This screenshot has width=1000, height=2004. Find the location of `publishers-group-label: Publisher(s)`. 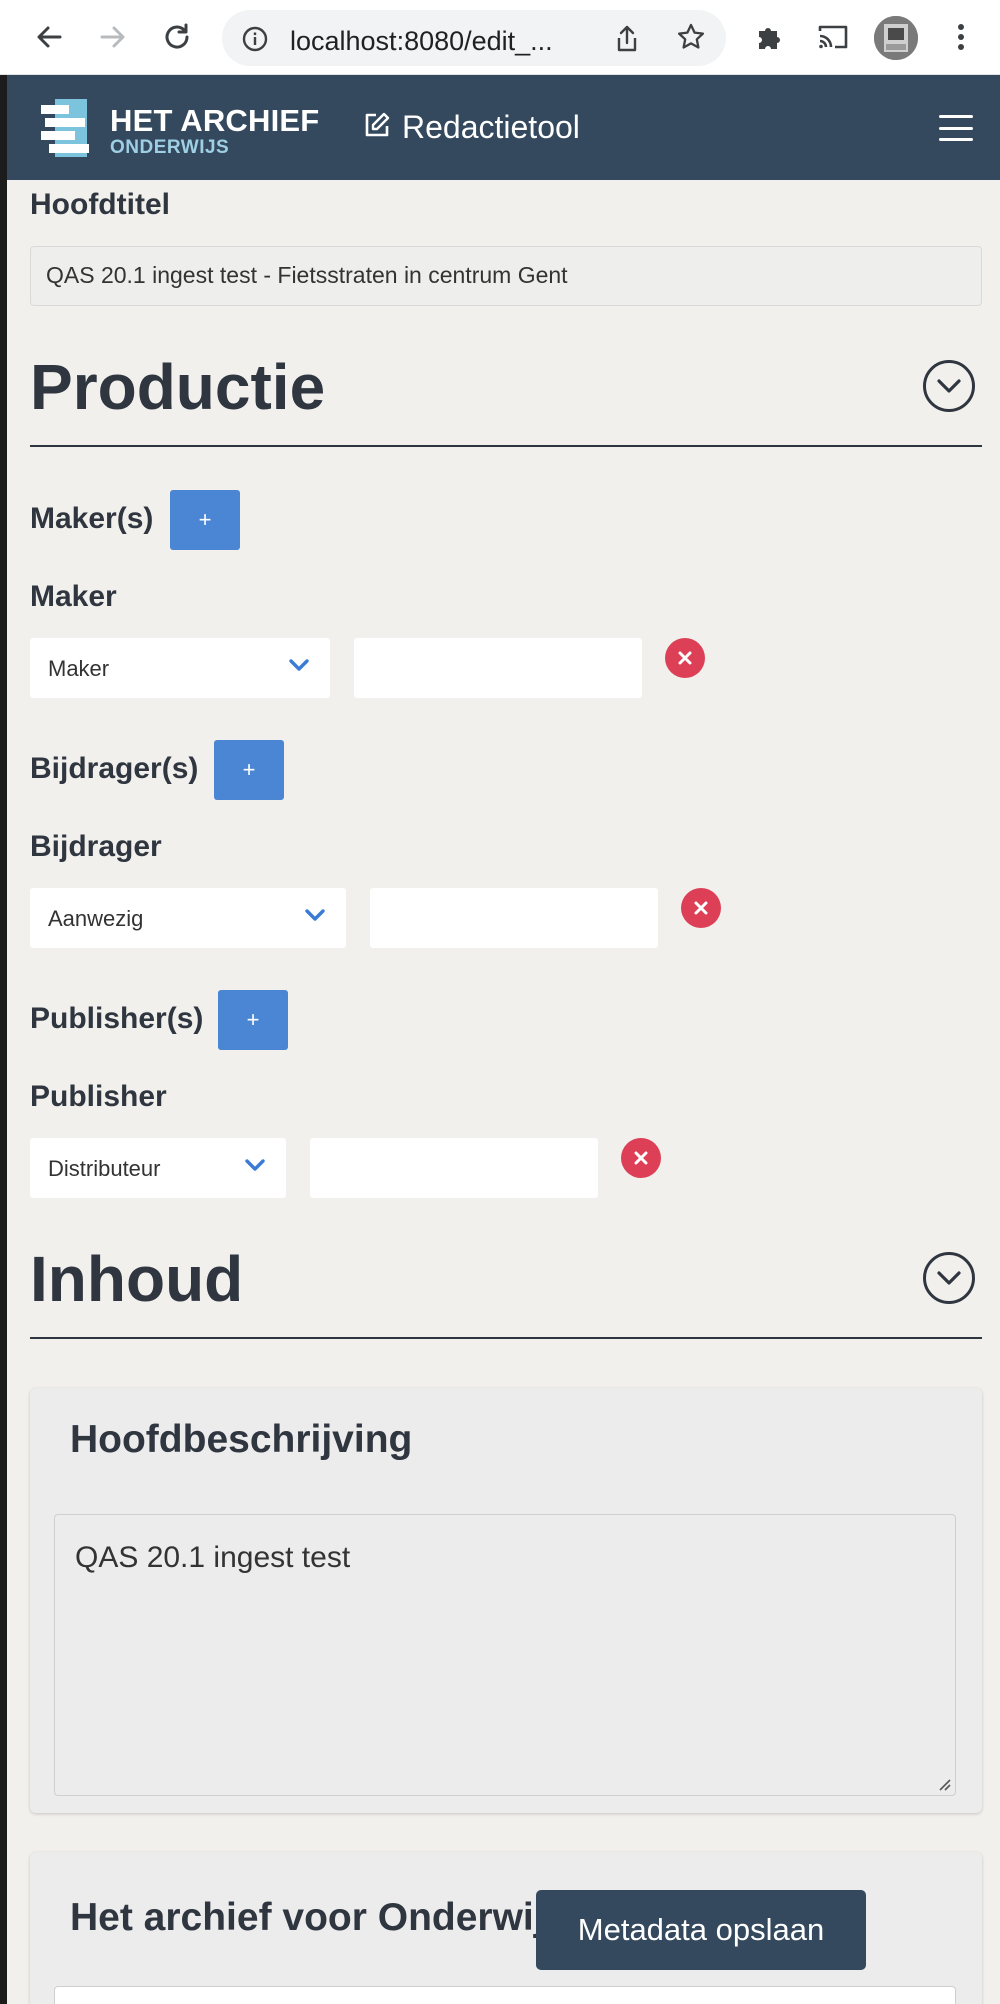

publishers-group-label: Publisher(s) is located at coordinates (117, 1018).